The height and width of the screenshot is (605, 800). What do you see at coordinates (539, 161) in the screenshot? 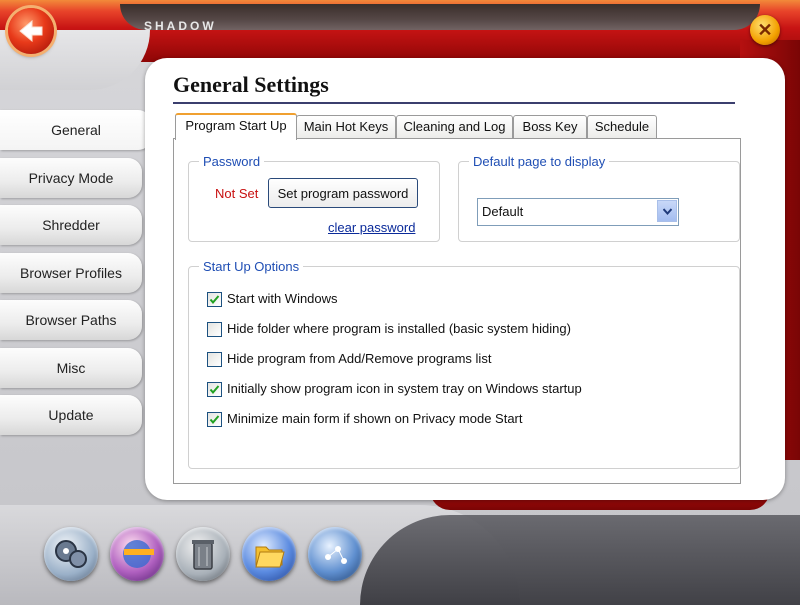
I see `default-page-legend: Default page to display` at bounding box center [539, 161].